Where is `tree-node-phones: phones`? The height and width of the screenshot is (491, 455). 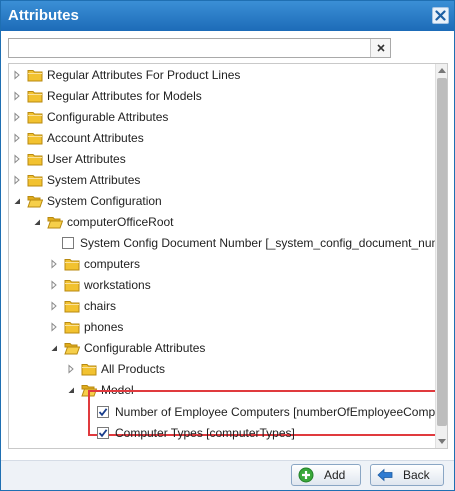
tree-node-phones: phones is located at coordinates (86, 327).